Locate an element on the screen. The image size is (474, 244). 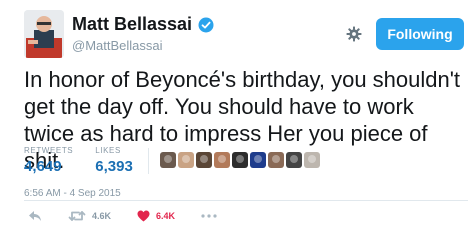
display-name: Matt Bellassai is located at coordinates (132, 24).